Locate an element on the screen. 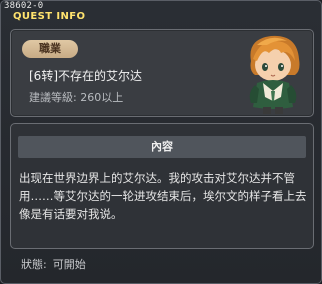 This screenshot has height=284, width=322. quest-status: 狀態: 可開始 is located at coordinates (53, 265).